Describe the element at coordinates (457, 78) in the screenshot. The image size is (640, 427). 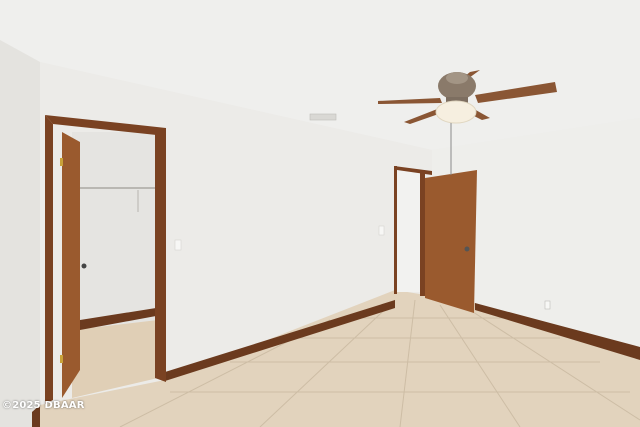
I see `fan-motor-top` at that location.